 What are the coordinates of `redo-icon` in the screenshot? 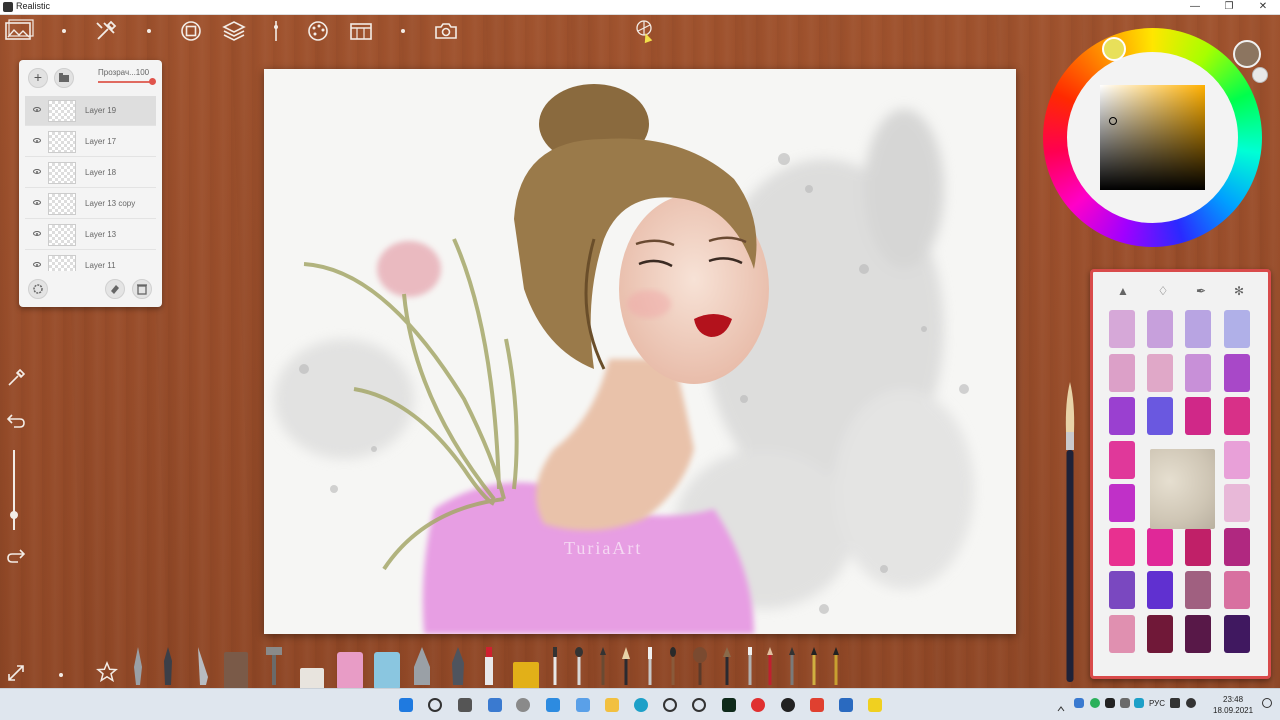 It's located at (16, 557).